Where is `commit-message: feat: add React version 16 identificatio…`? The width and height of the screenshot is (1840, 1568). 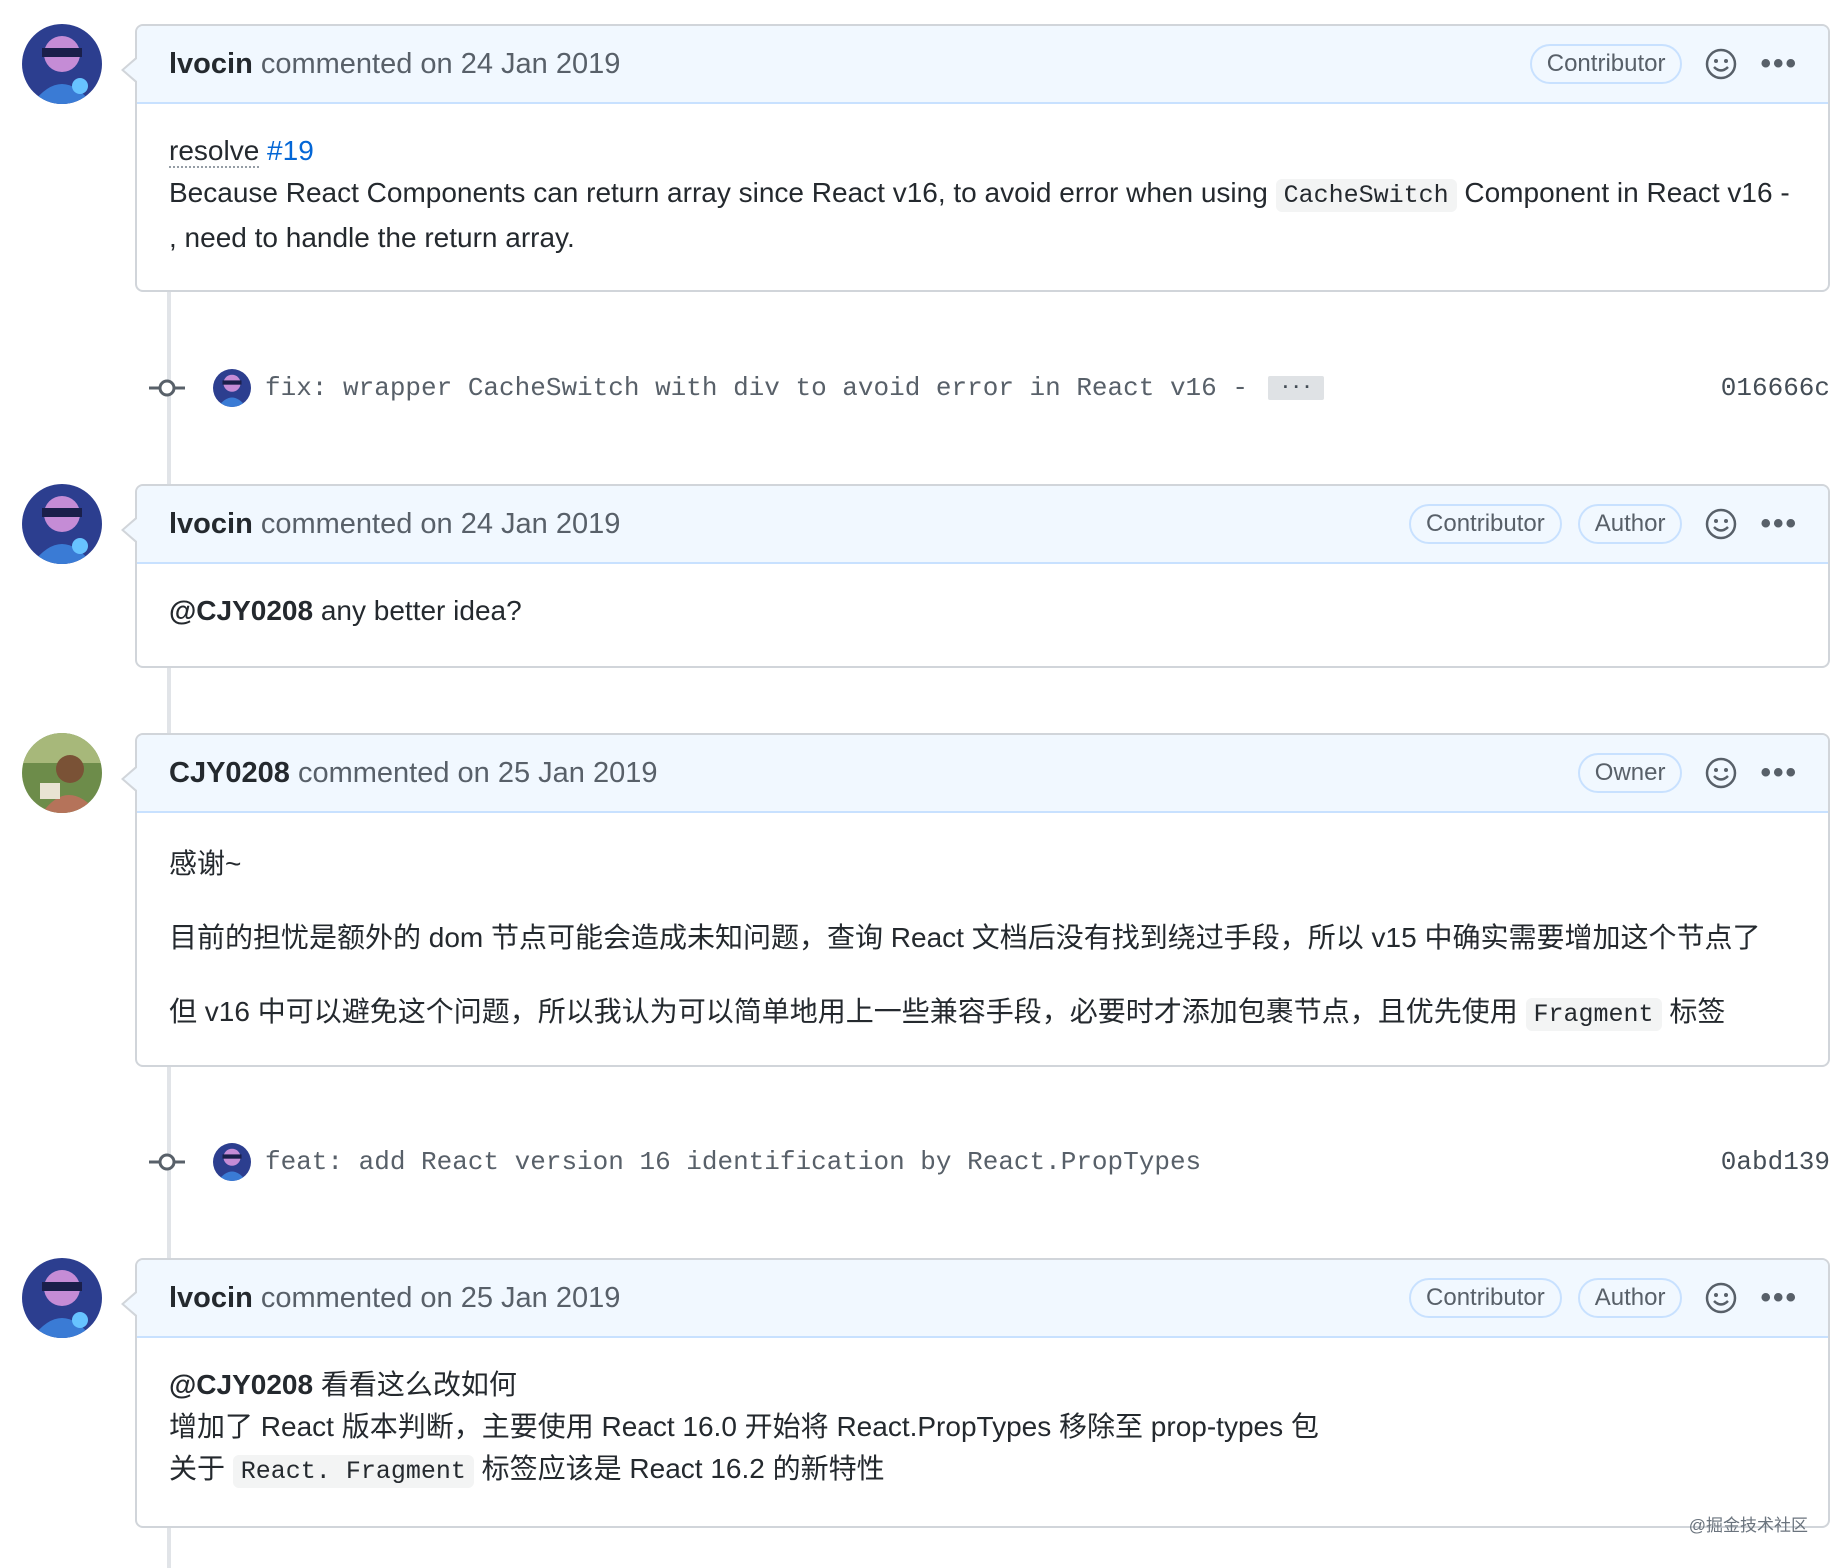
commit-message: feat: add React version 16 identificatio… is located at coordinates (733, 1162).